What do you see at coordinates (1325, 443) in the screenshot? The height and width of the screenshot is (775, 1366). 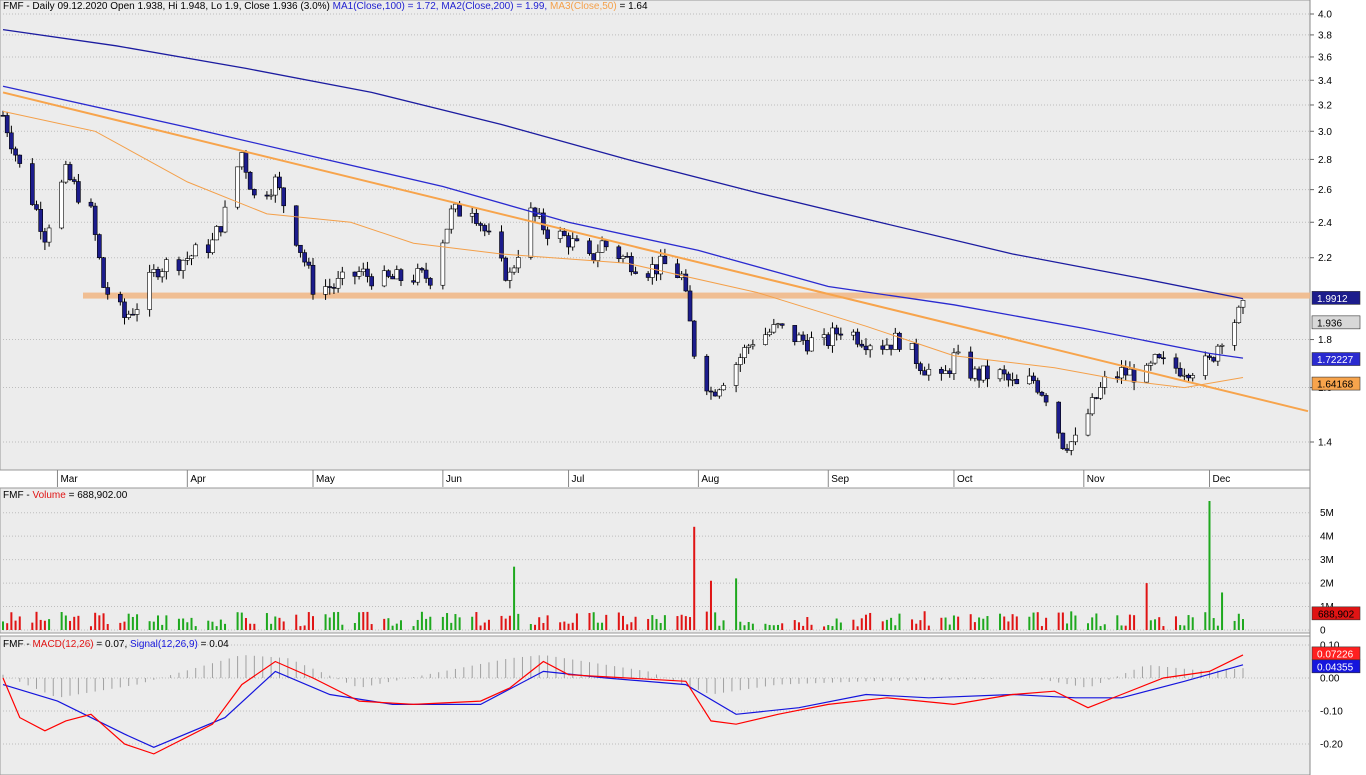 I see `price-axis-label: 1.4` at bounding box center [1325, 443].